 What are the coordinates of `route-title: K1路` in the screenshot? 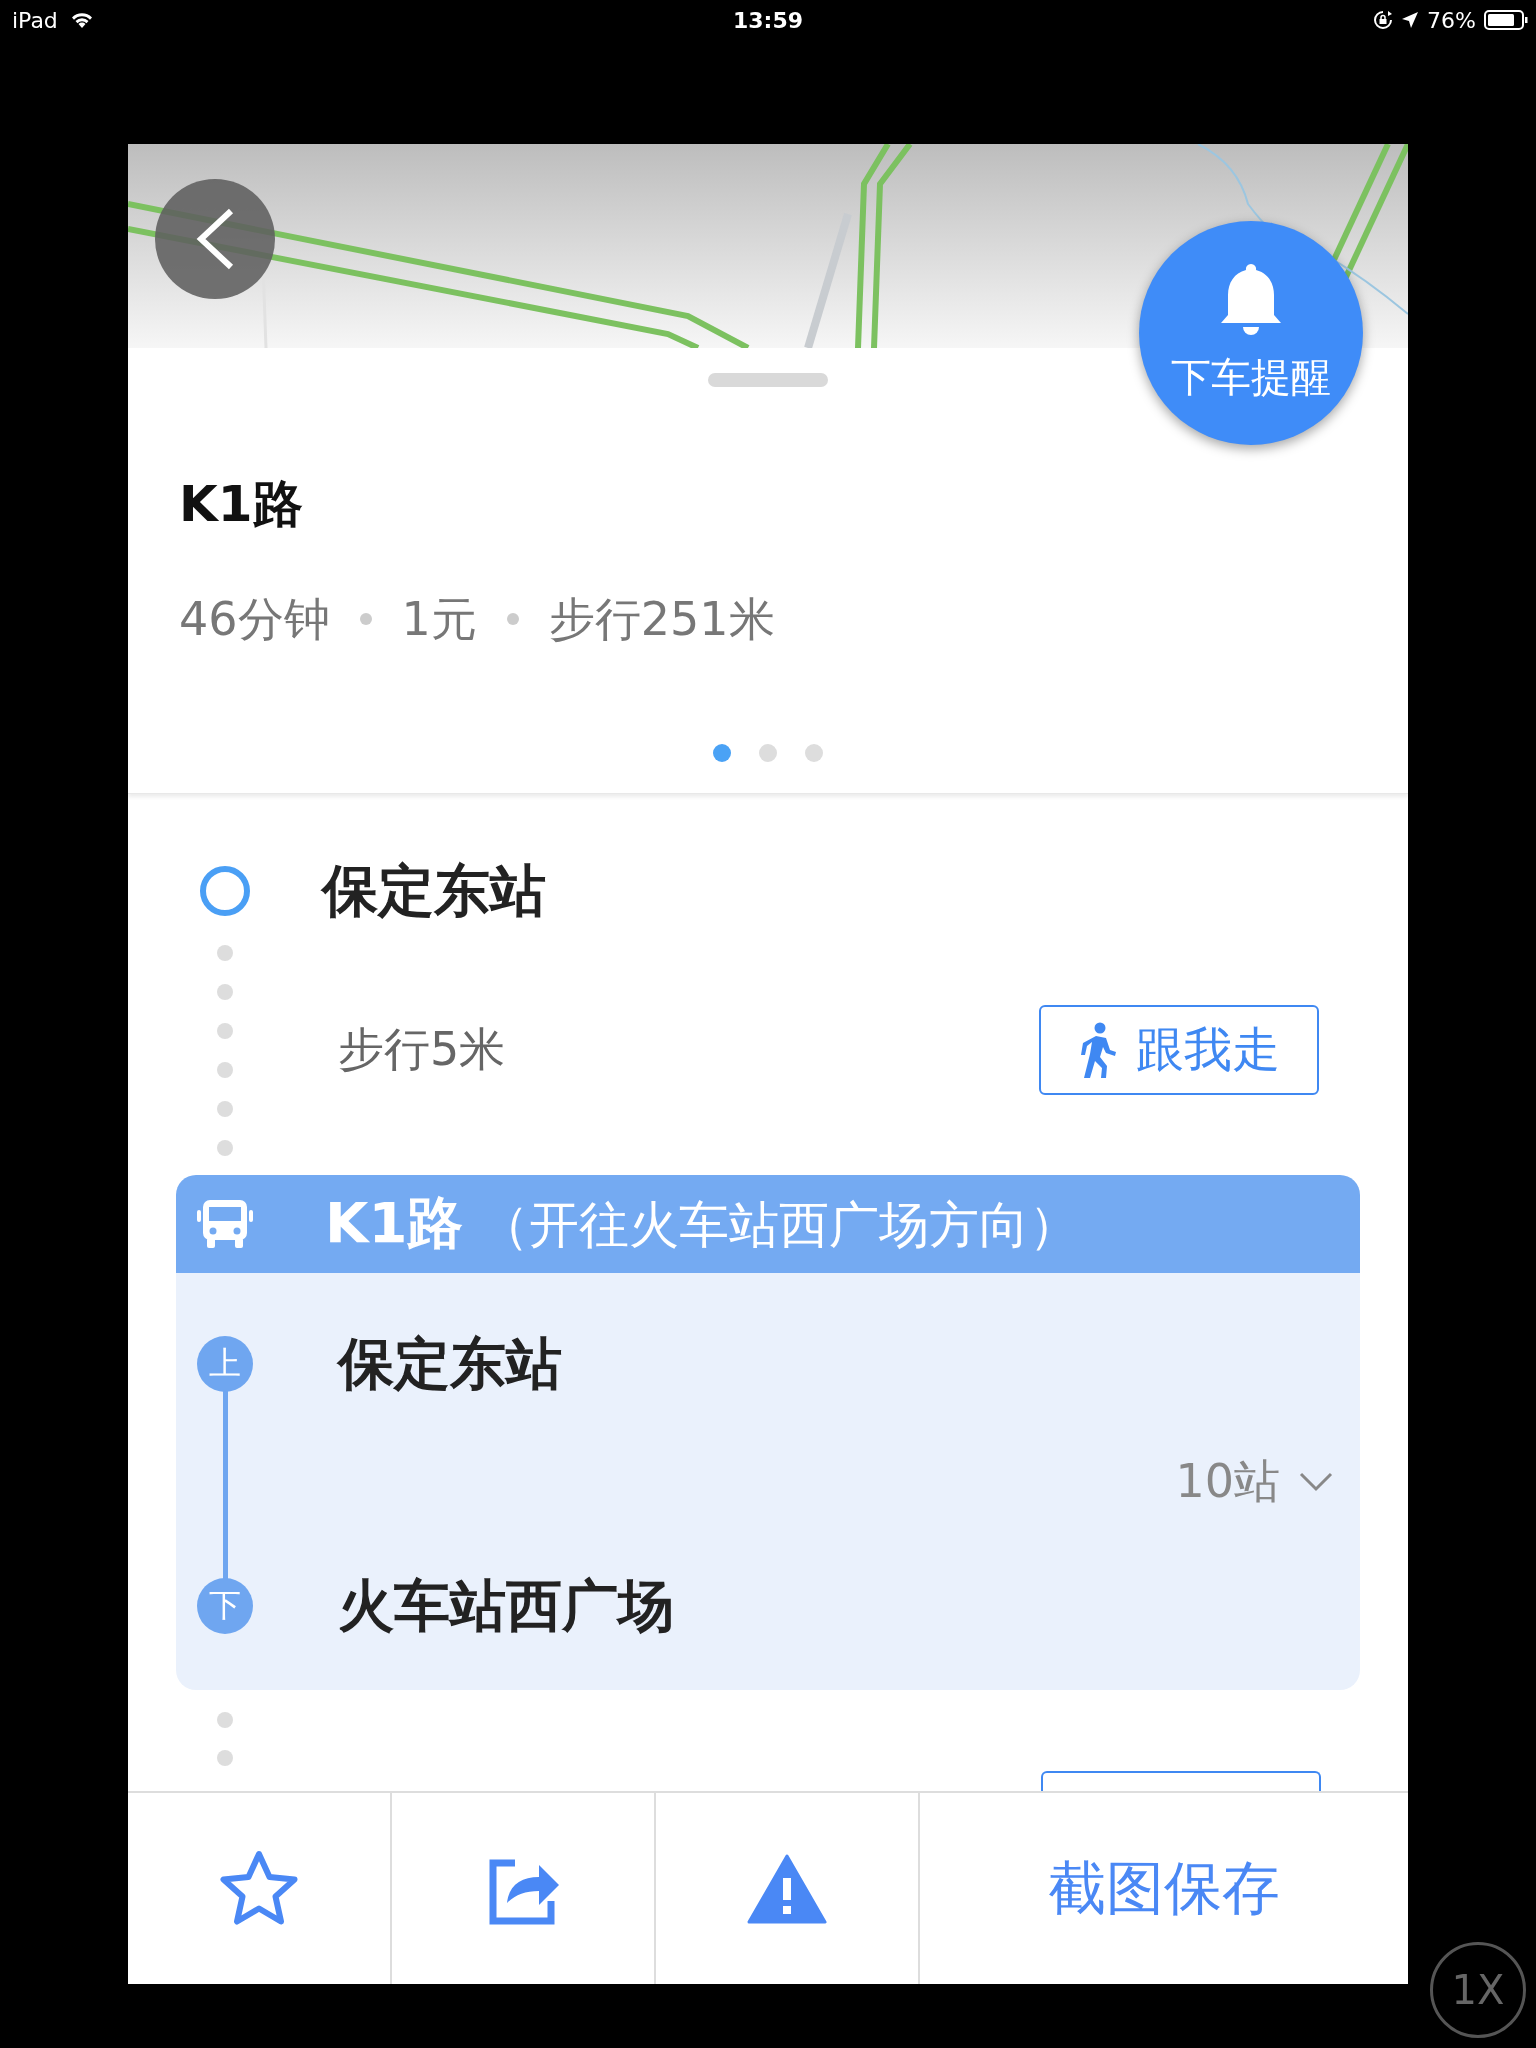 It's located at (241, 504).